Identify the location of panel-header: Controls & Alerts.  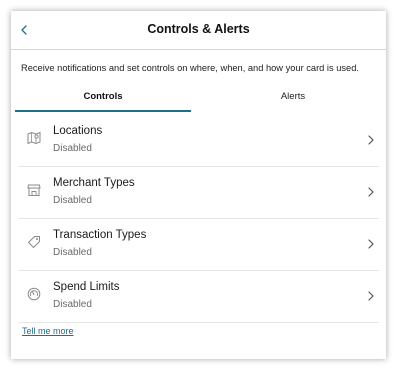
(198, 30).